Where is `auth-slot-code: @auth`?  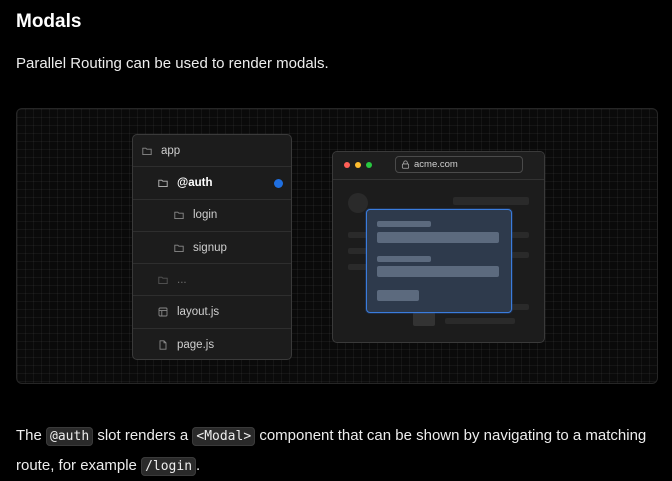
auth-slot-code: @auth is located at coordinates (70, 436).